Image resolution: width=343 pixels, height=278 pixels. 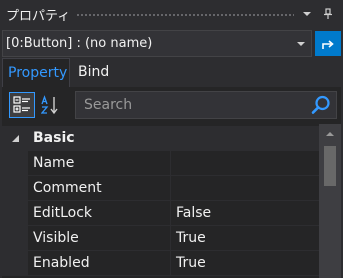 What do you see at coordinates (160, 238) in the screenshot?
I see `property-row-visible: Visible True` at bounding box center [160, 238].